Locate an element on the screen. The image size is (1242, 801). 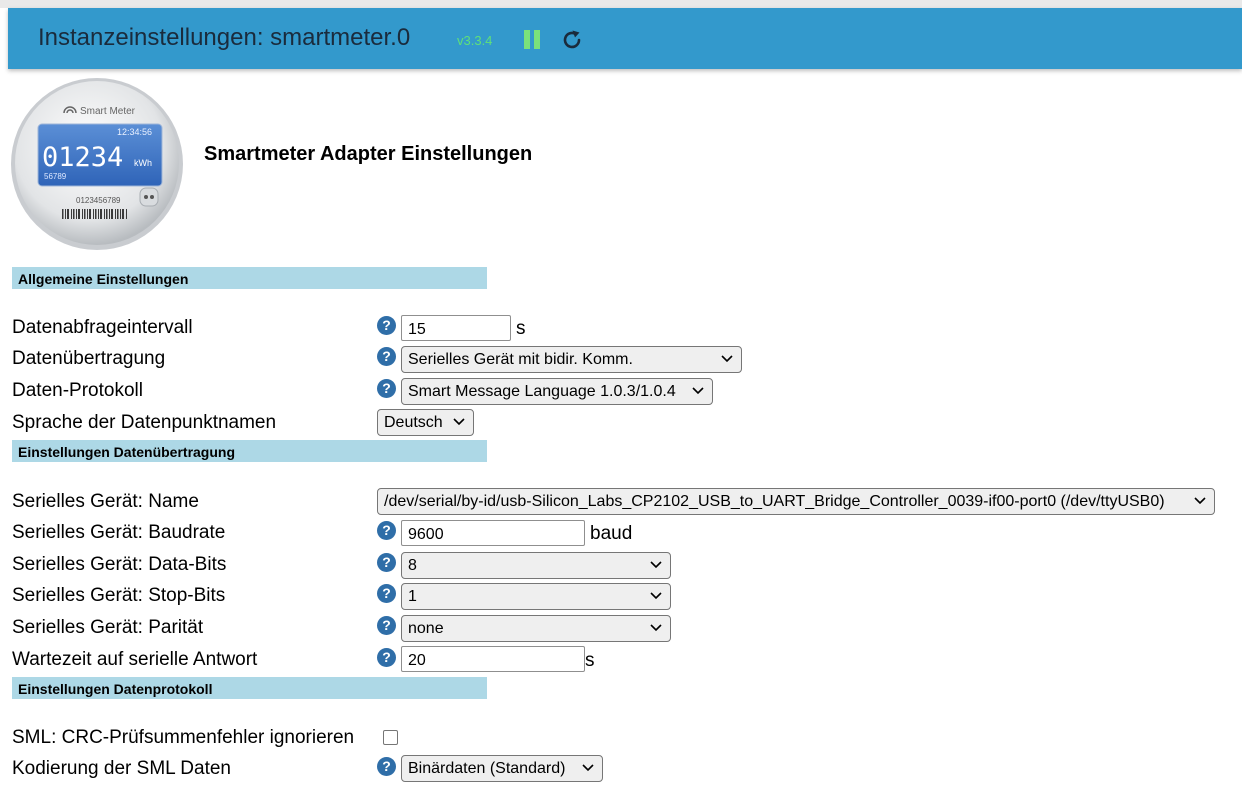
parity-select: none is located at coordinates (536, 628).